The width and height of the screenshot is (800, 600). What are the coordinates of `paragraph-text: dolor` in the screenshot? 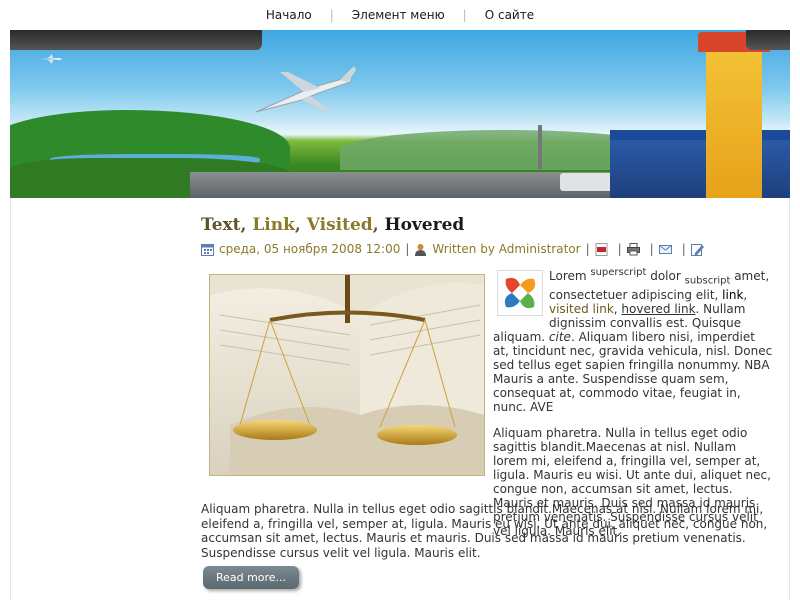 It's located at (665, 276).